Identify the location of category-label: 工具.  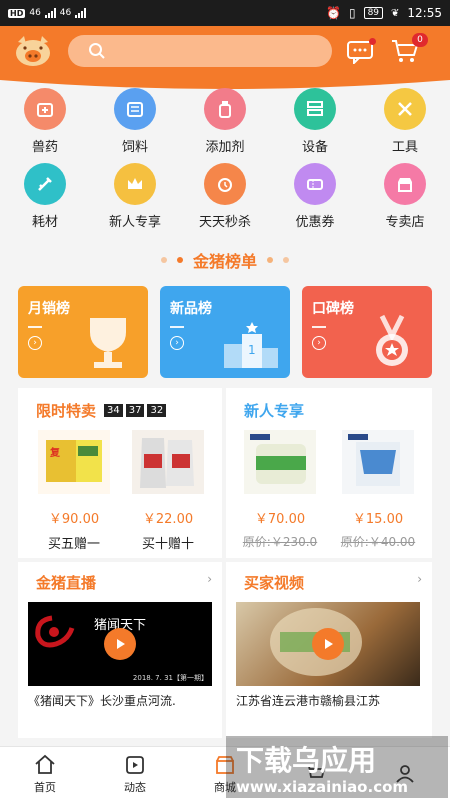
(404, 147).